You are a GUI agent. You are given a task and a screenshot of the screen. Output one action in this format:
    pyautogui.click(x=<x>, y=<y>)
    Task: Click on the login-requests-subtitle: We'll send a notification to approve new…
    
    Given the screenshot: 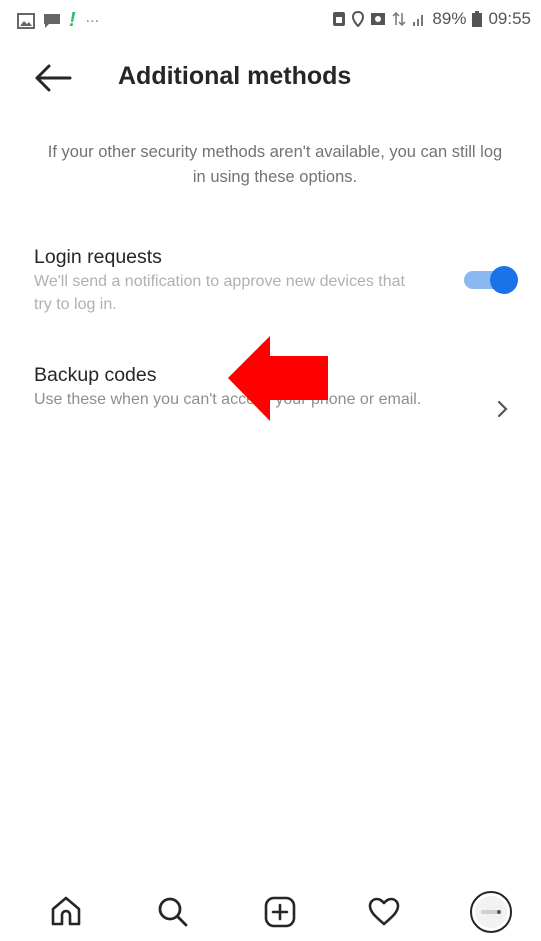 What is the action you would take?
    pyautogui.click(x=219, y=293)
    